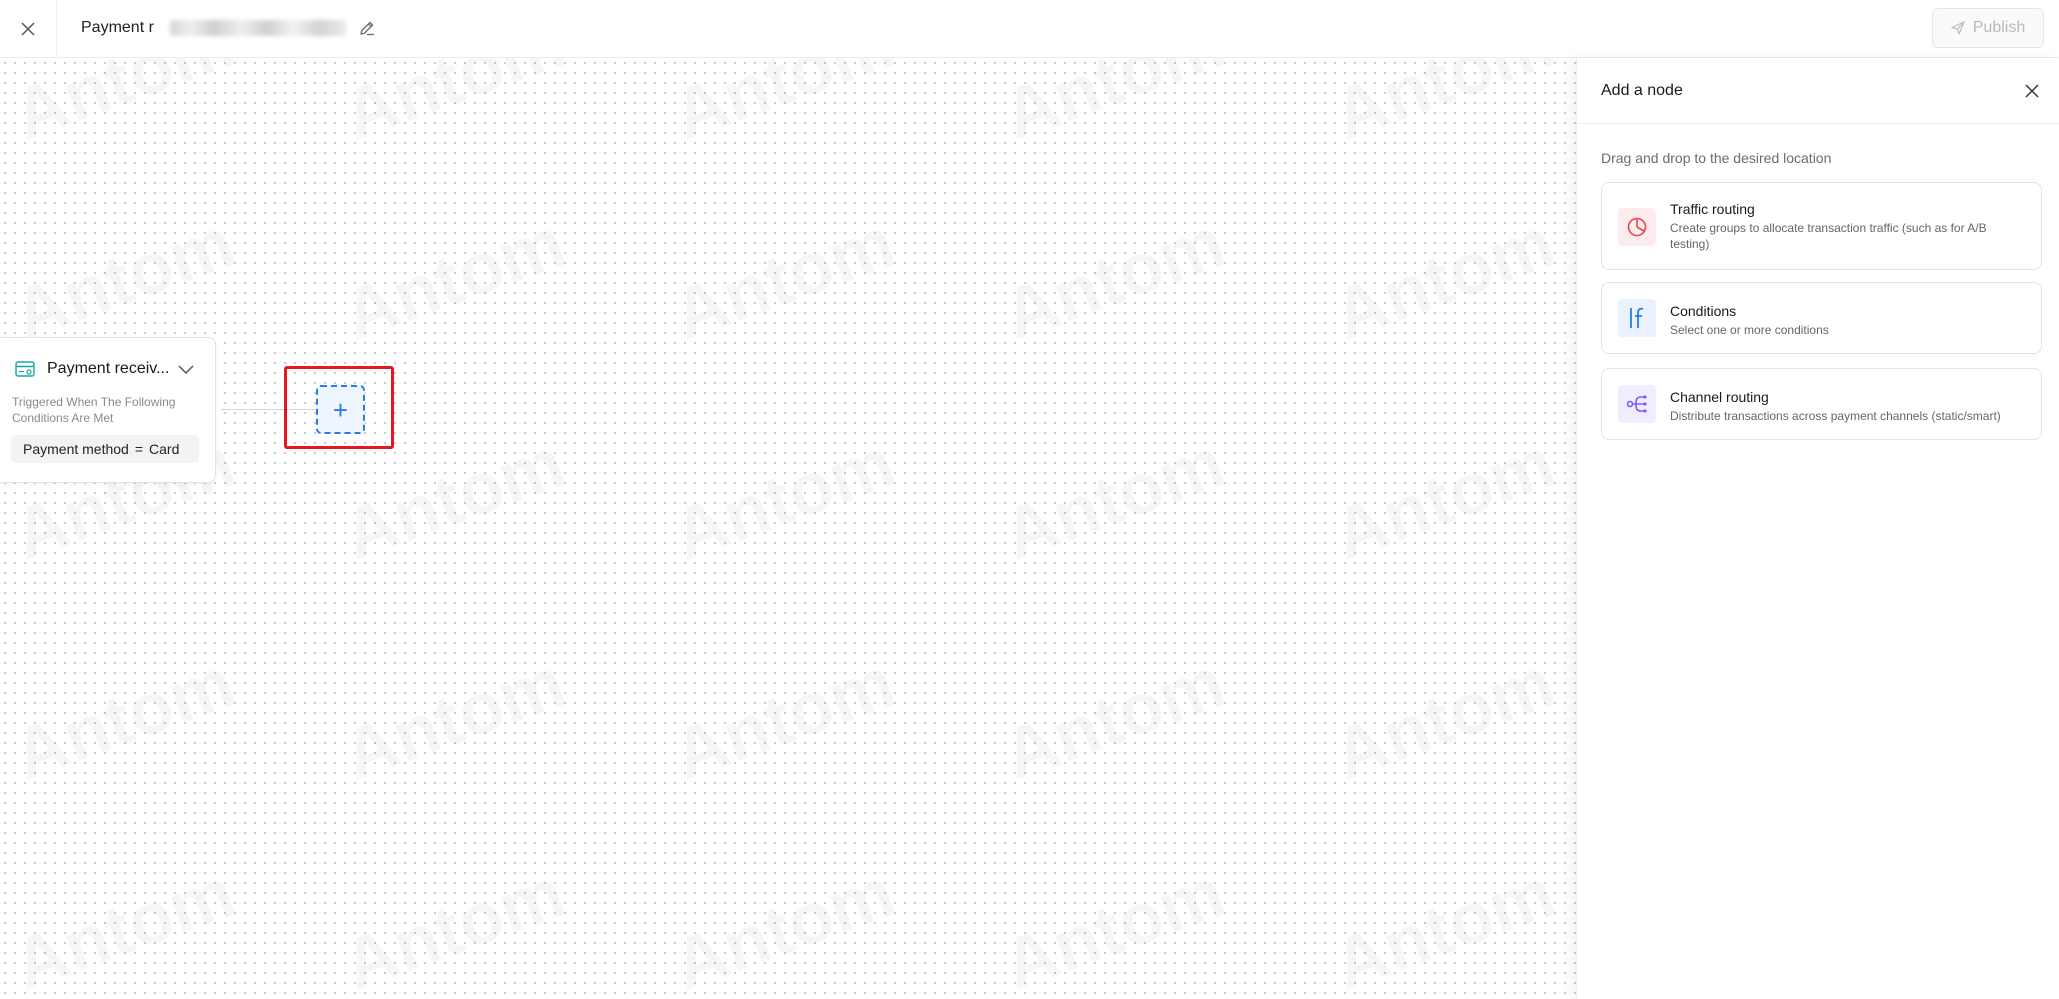  What do you see at coordinates (257, 28) in the screenshot?
I see `redacted-title-text` at bounding box center [257, 28].